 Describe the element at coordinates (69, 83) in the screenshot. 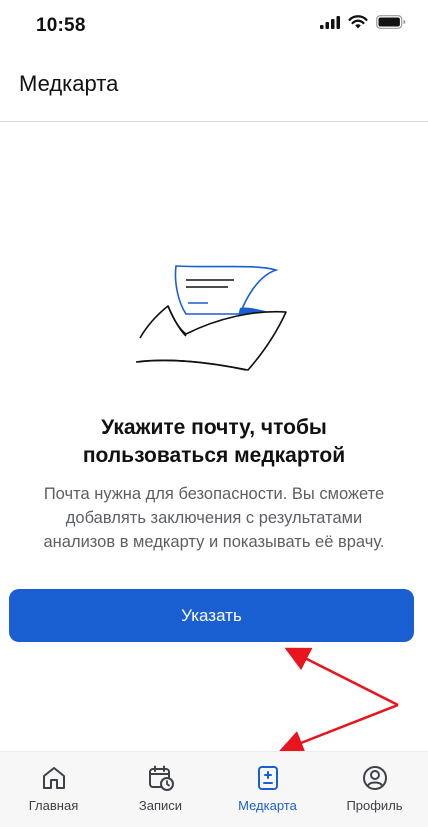

I see `page-title: Медкарта` at that location.